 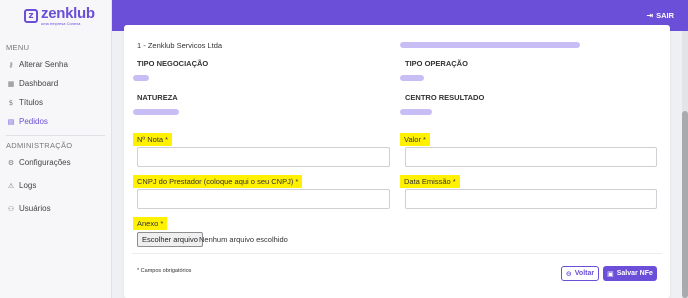 I want to click on document-icon: ▤, so click(x=11, y=121).